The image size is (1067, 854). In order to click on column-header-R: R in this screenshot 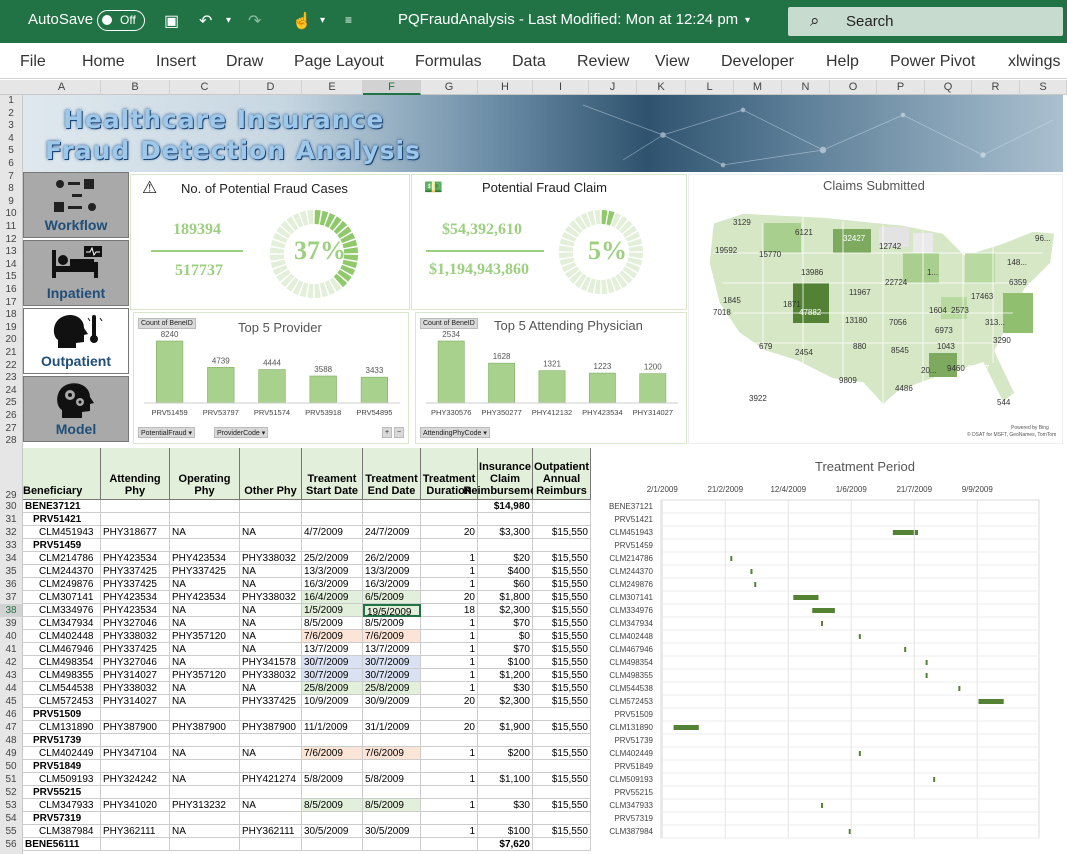, I will do `click(996, 87)`.